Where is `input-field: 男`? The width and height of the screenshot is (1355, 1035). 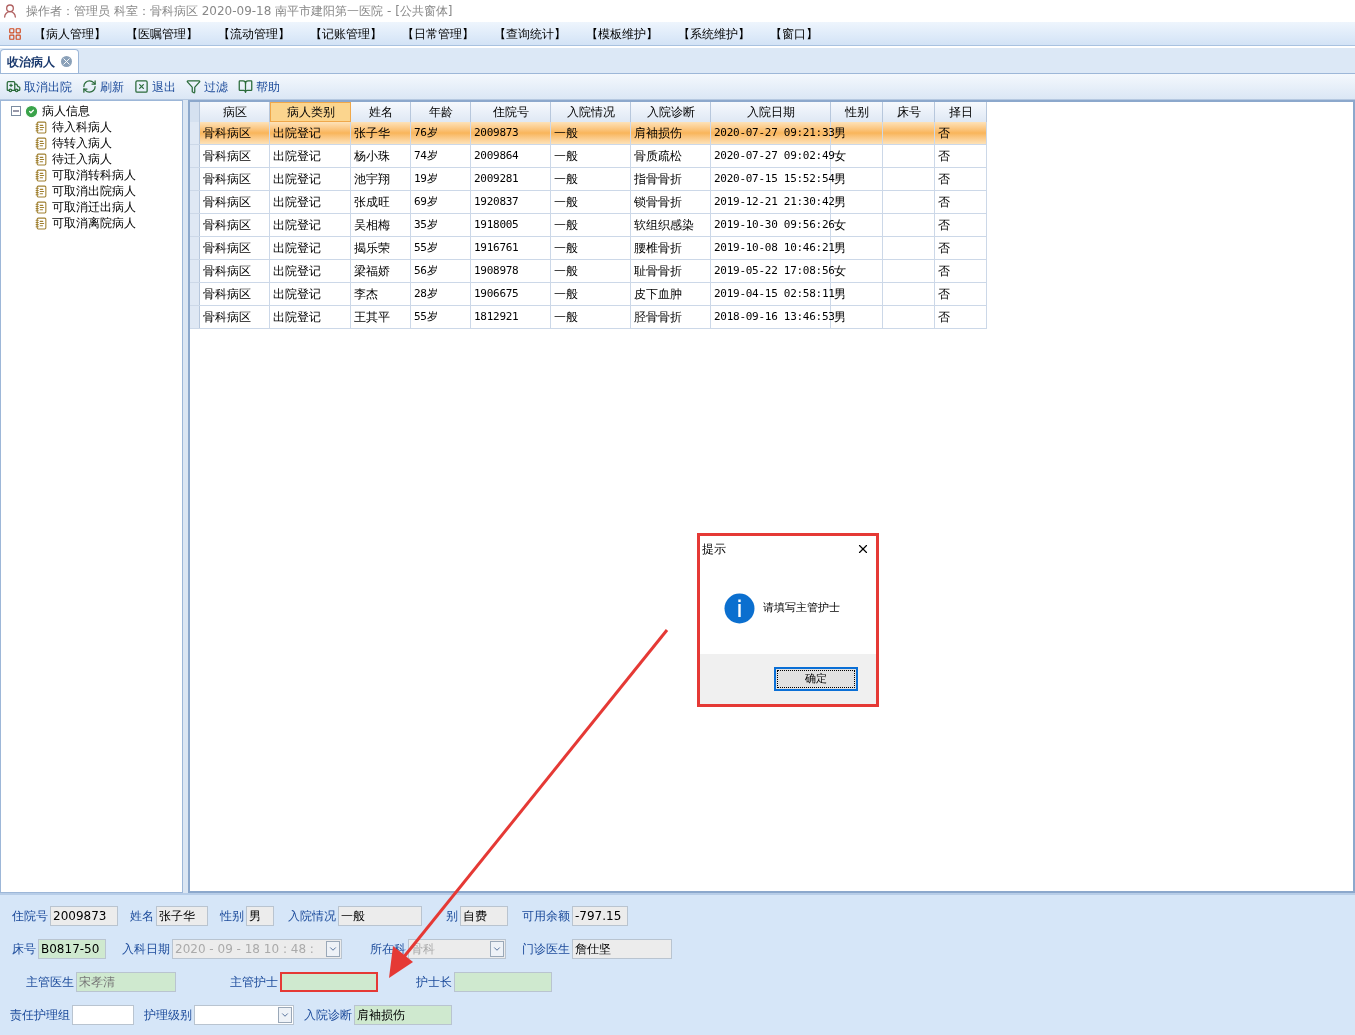
input-field: 男 is located at coordinates (260, 915).